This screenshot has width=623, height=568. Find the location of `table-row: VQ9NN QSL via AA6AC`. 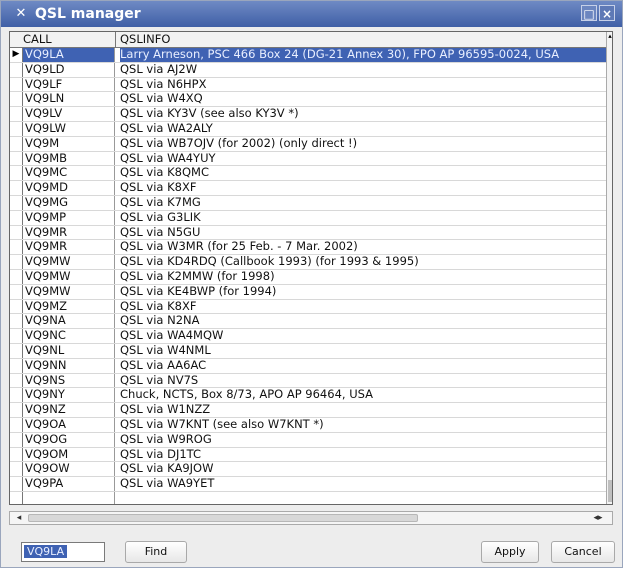

table-row: VQ9NN QSL via AA6AC is located at coordinates (308, 366).